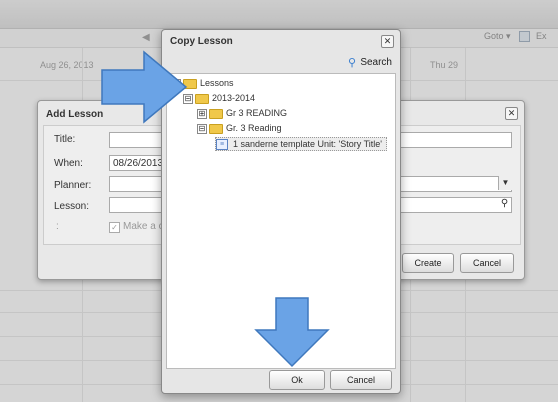  Describe the element at coordinates (57, 226) in the screenshot. I see `colon-label: :` at that location.